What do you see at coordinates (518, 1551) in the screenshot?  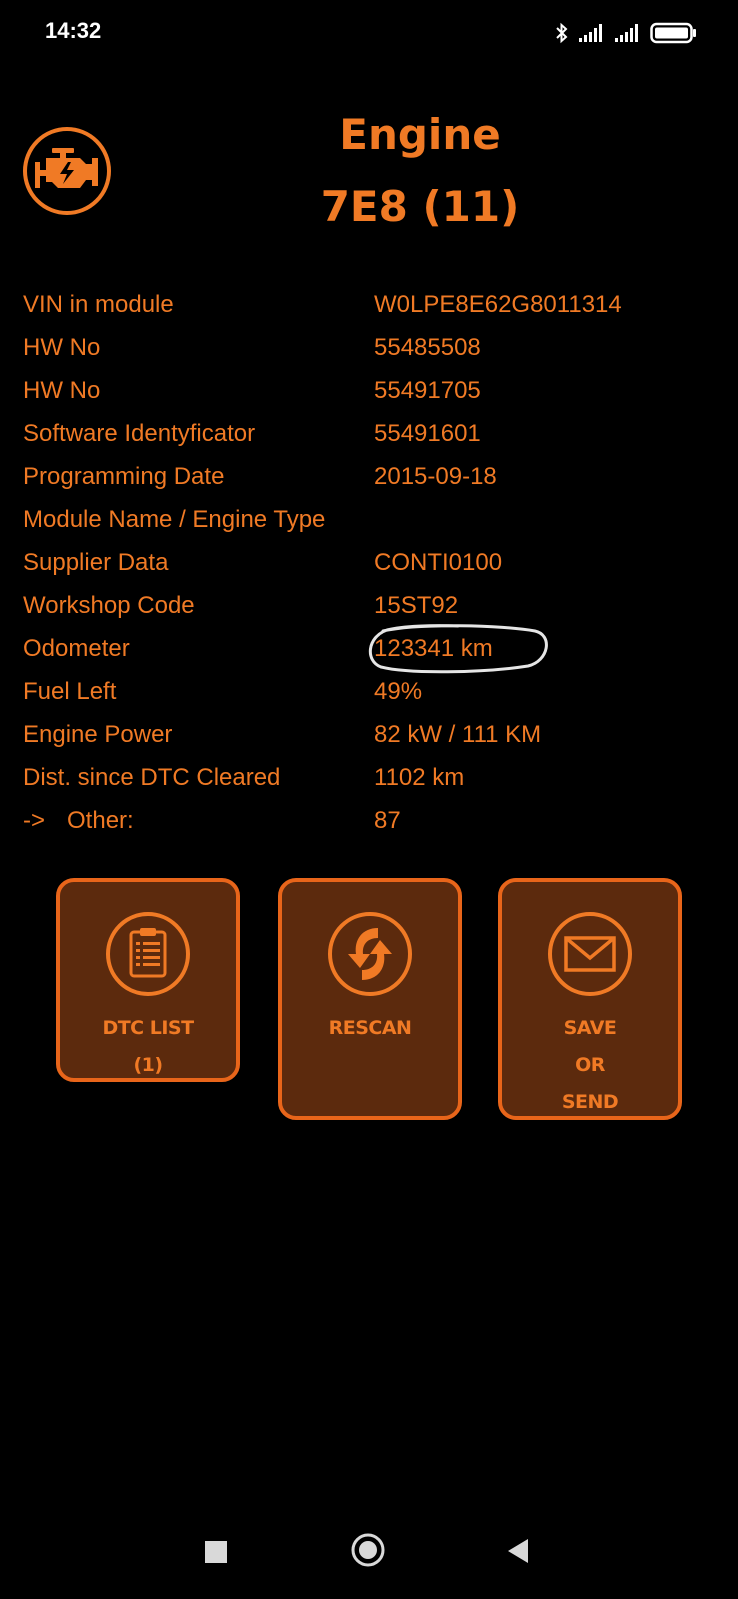 I see `back-icon` at bounding box center [518, 1551].